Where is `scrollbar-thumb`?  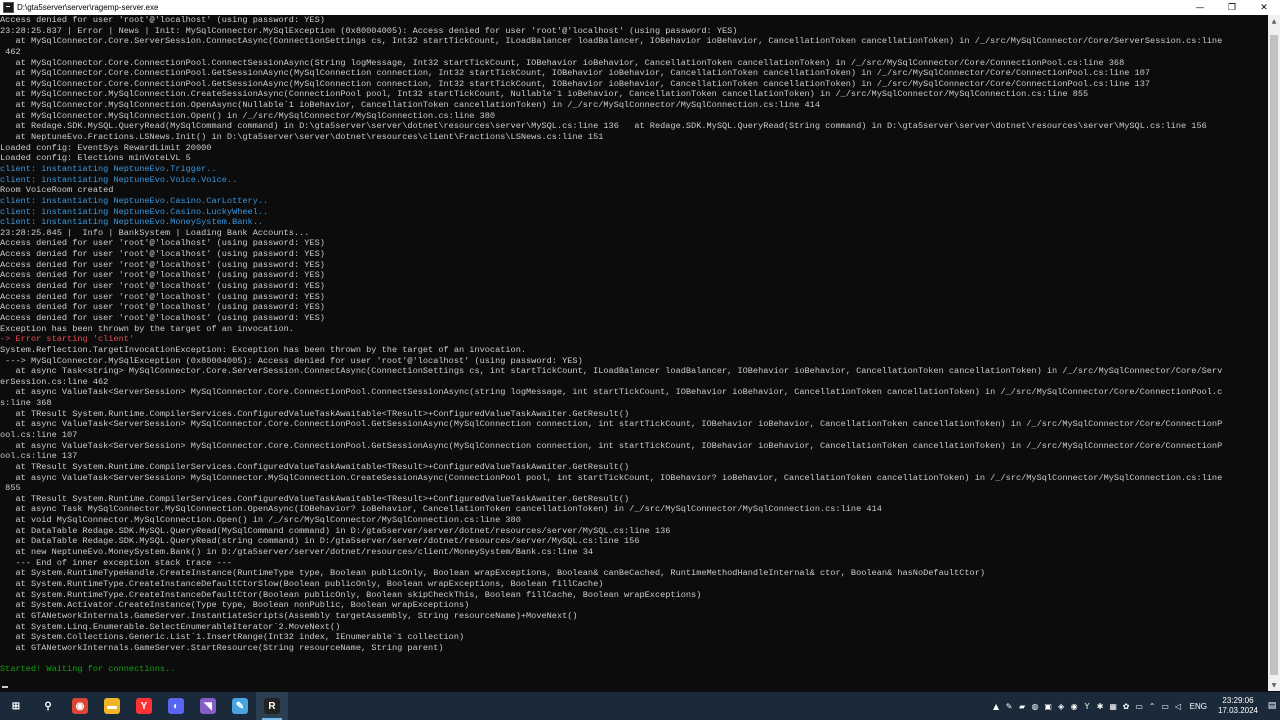
scrollbar-thumb is located at coordinates (1274, 355).